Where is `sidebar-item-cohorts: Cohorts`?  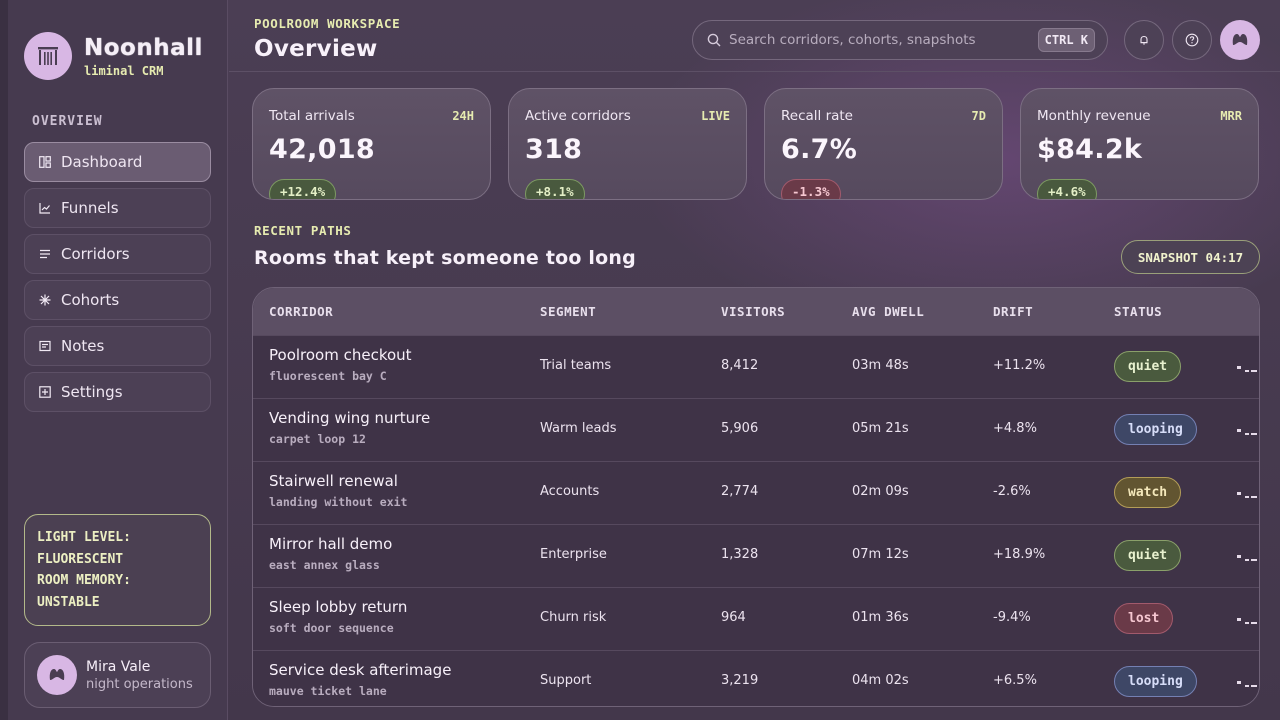 sidebar-item-cohorts: Cohorts is located at coordinates (117, 300).